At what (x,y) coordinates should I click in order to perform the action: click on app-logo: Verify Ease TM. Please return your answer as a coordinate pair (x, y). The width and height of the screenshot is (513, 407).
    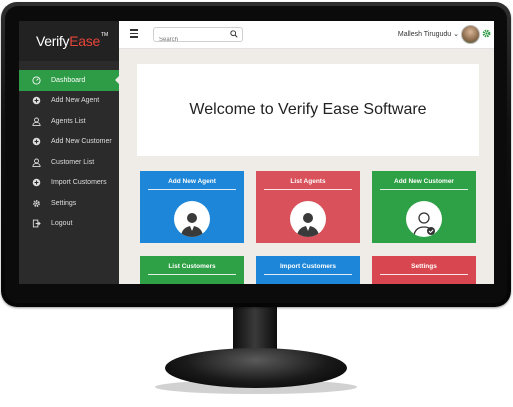
    Looking at the image, I should click on (69, 41).